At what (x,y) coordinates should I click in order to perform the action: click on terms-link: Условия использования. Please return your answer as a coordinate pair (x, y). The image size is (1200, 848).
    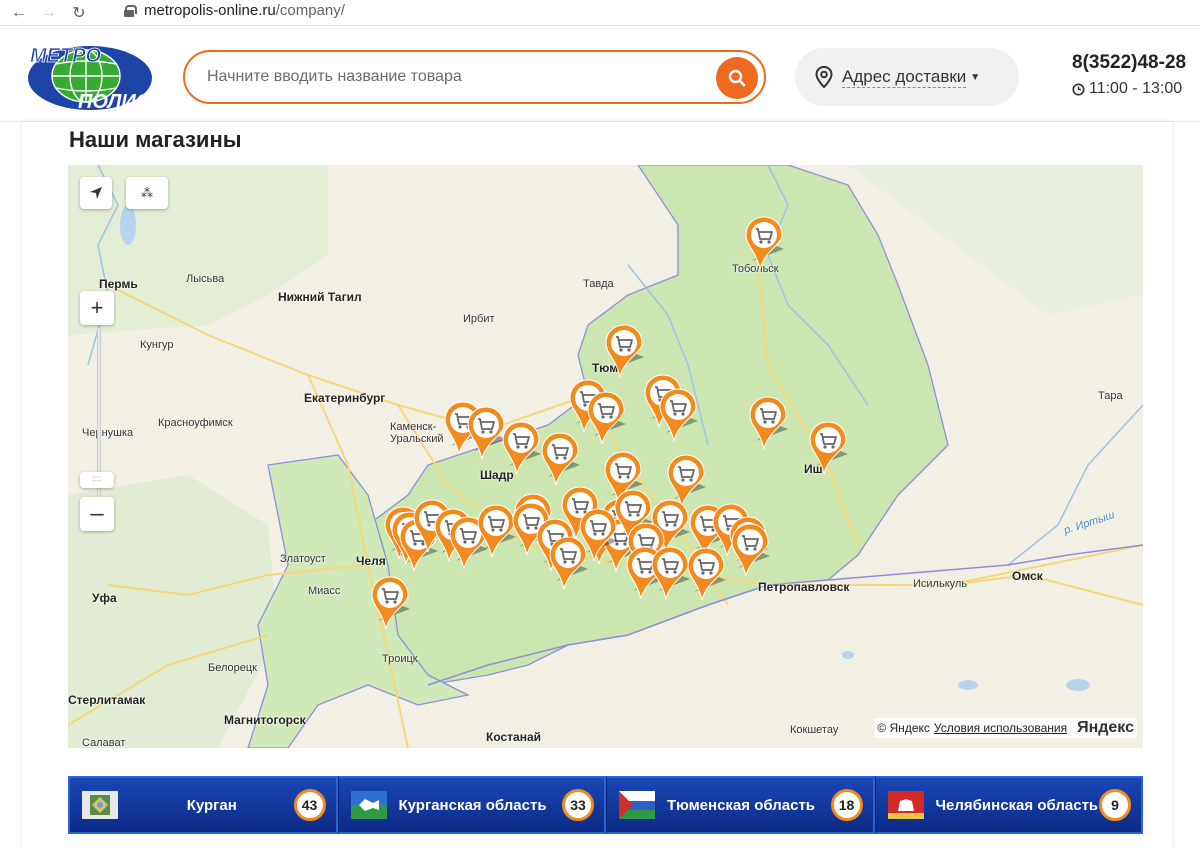
    Looking at the image, I should click on (1000, 728).